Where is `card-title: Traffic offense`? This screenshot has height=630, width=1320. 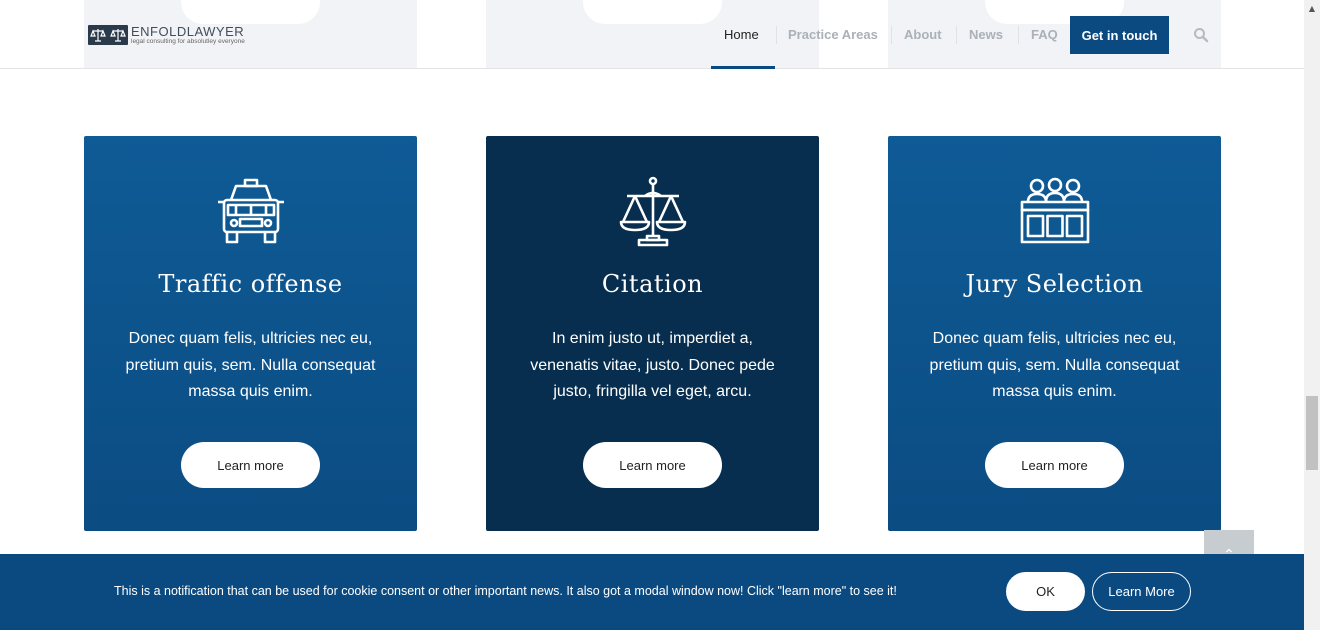
card-title: Traffic offense is located at coordinates (250, 284).